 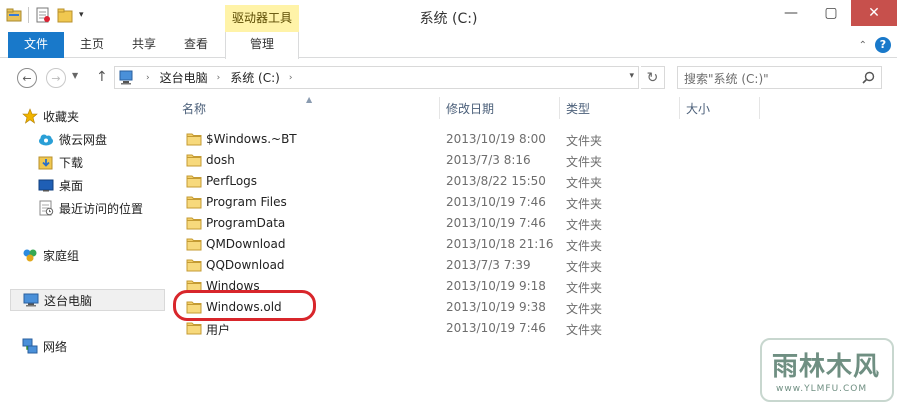 What do you see at coordinates (87, 300) in the screenshot?
I see `sidebar-item-this-pc: 这台电脑` at bounding box center [87, 300].